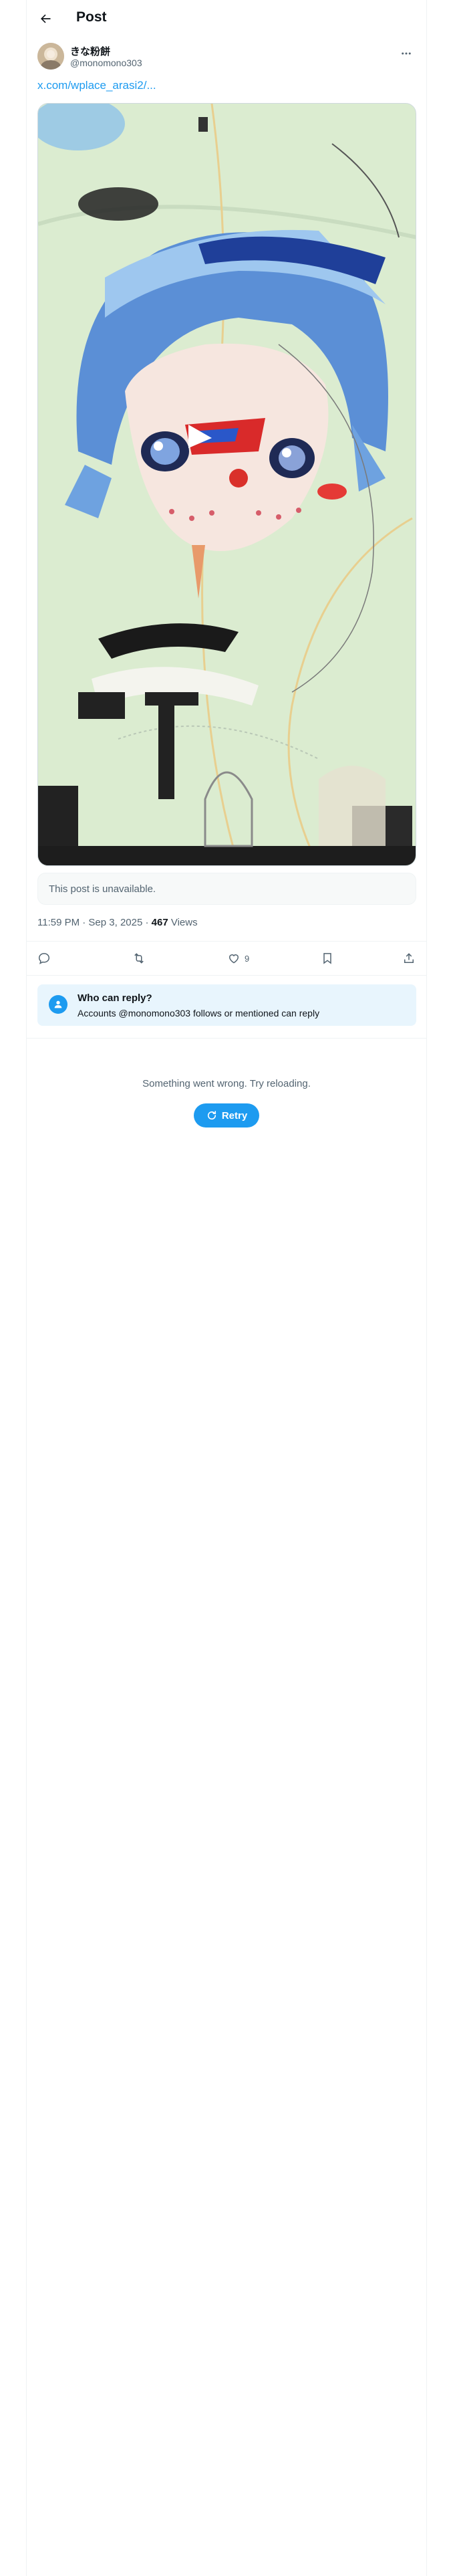  Describe the element at coordinates (106, 63) in the screenshot. I see `author-handle: @monomono303` at that location.